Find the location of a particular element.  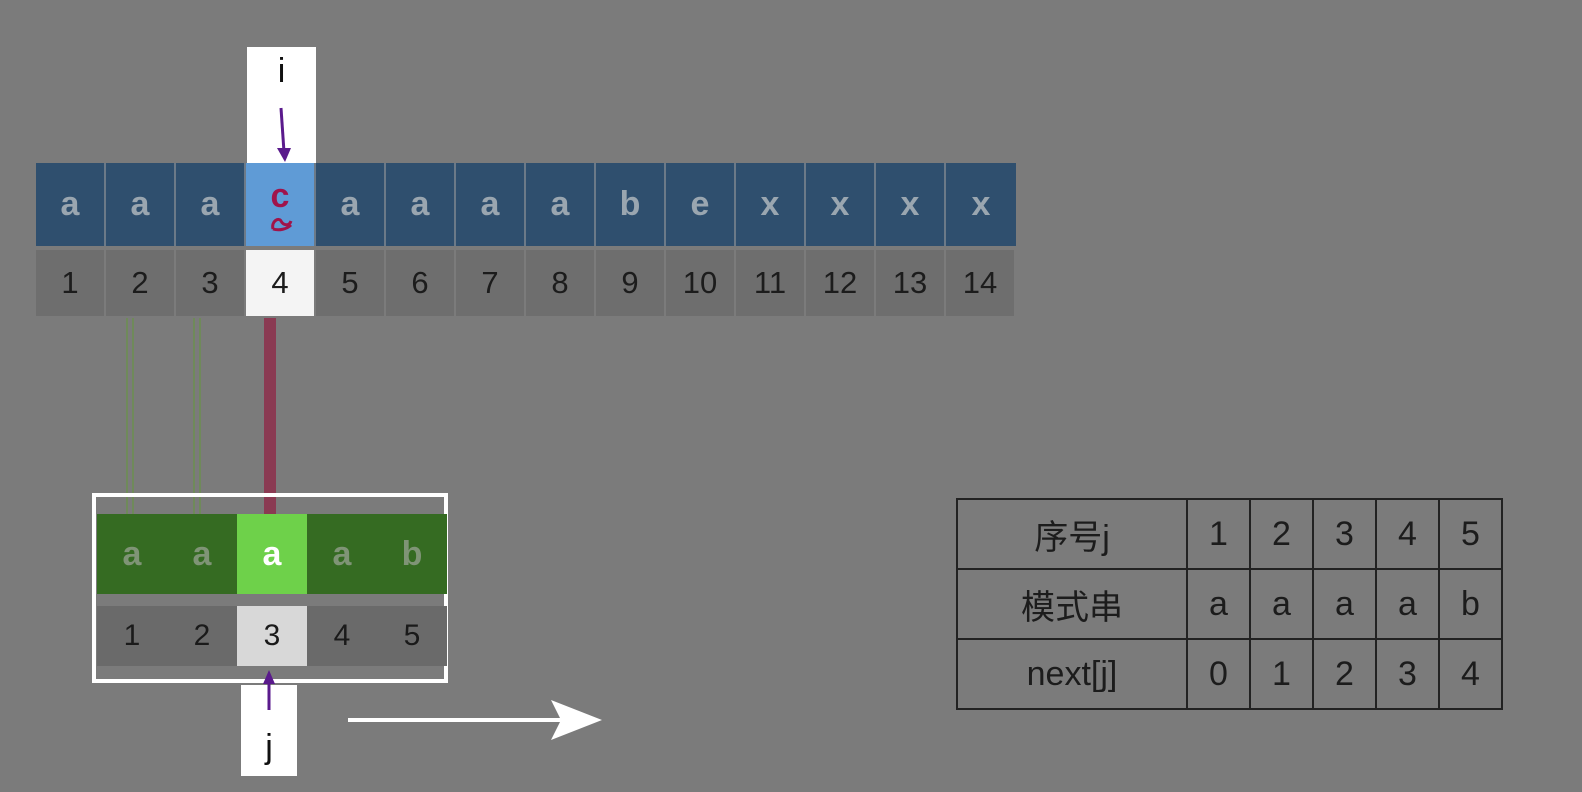

main-char-cell: b is located at coordinates (631, 204).